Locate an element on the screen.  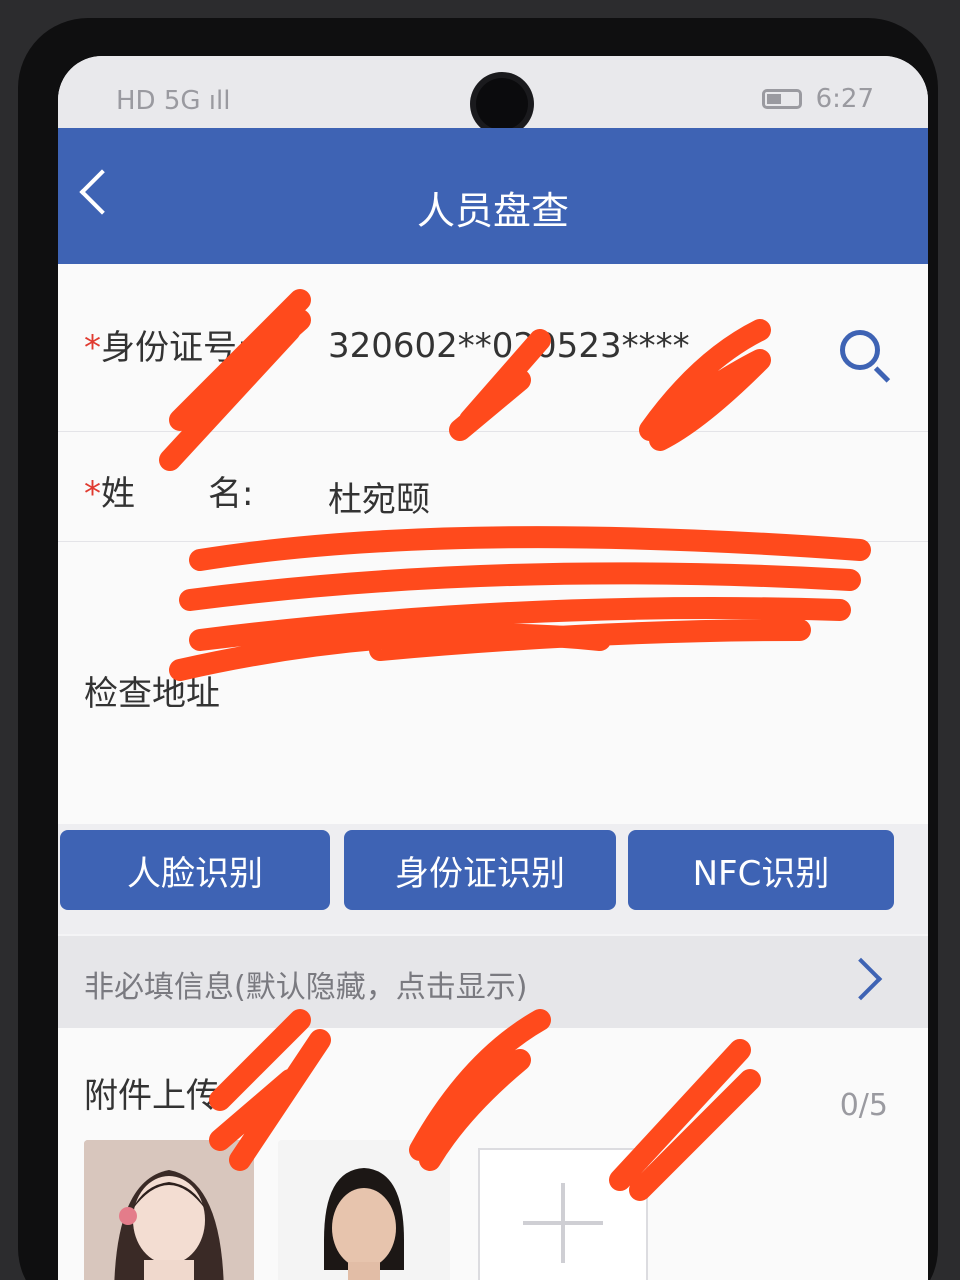
optional-info-text: 非必填信息(默认隐藏，点击显示) is located at coordinates (306, 987).